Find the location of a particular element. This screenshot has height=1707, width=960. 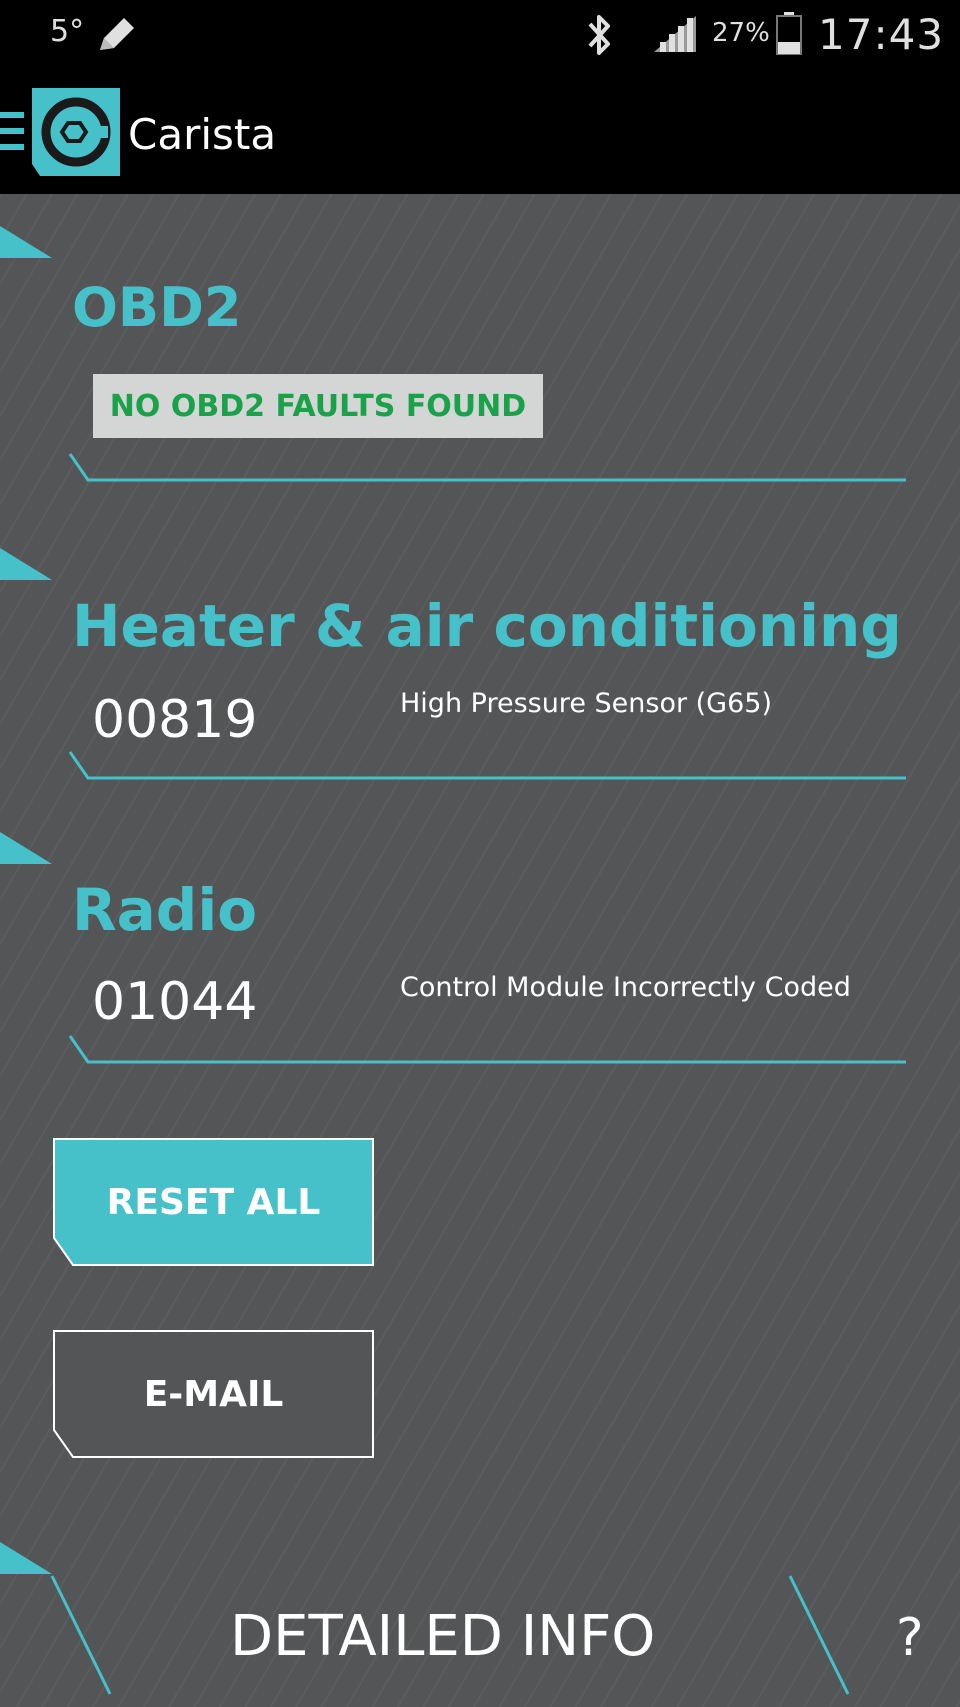

section-title-radio: Radio is located at coordinates (165, 910).